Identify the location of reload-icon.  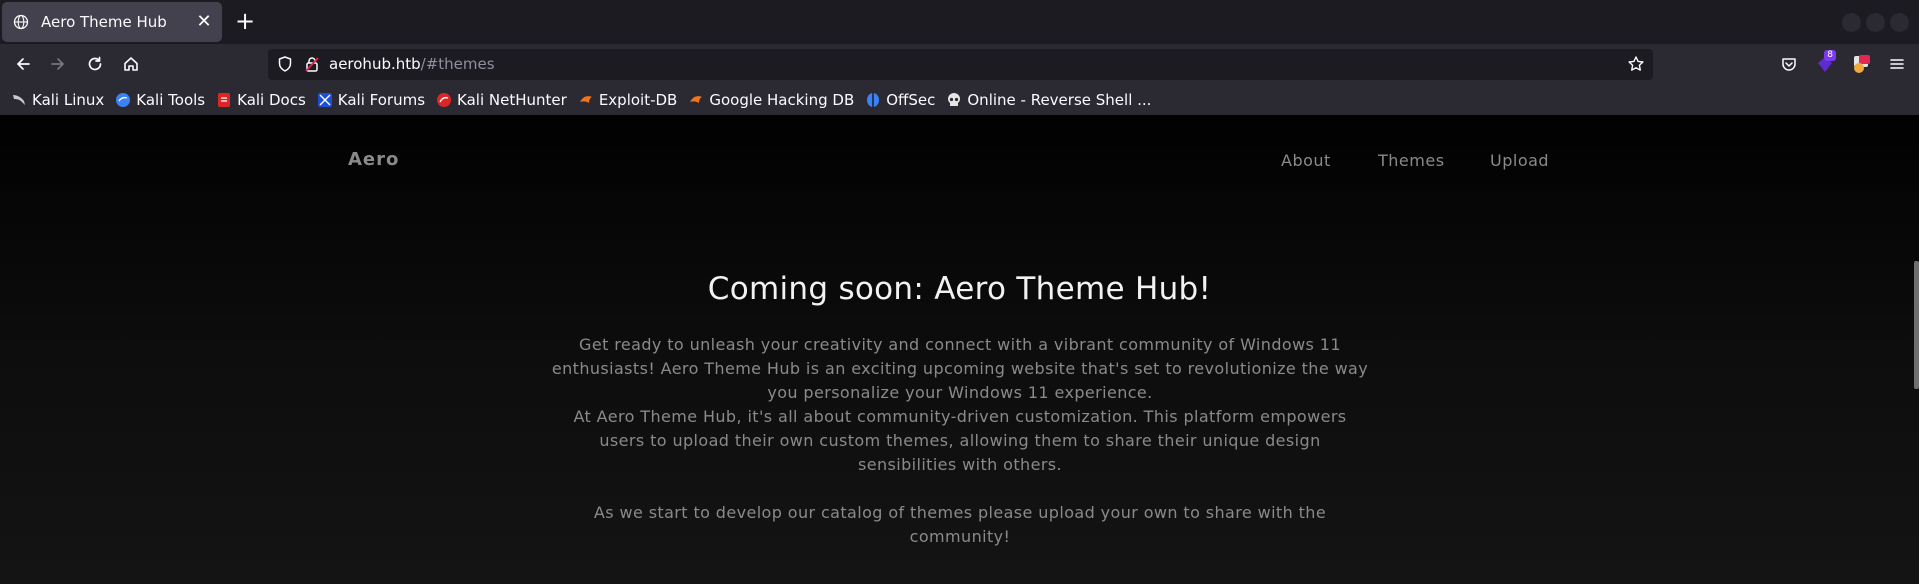
(95, 63).